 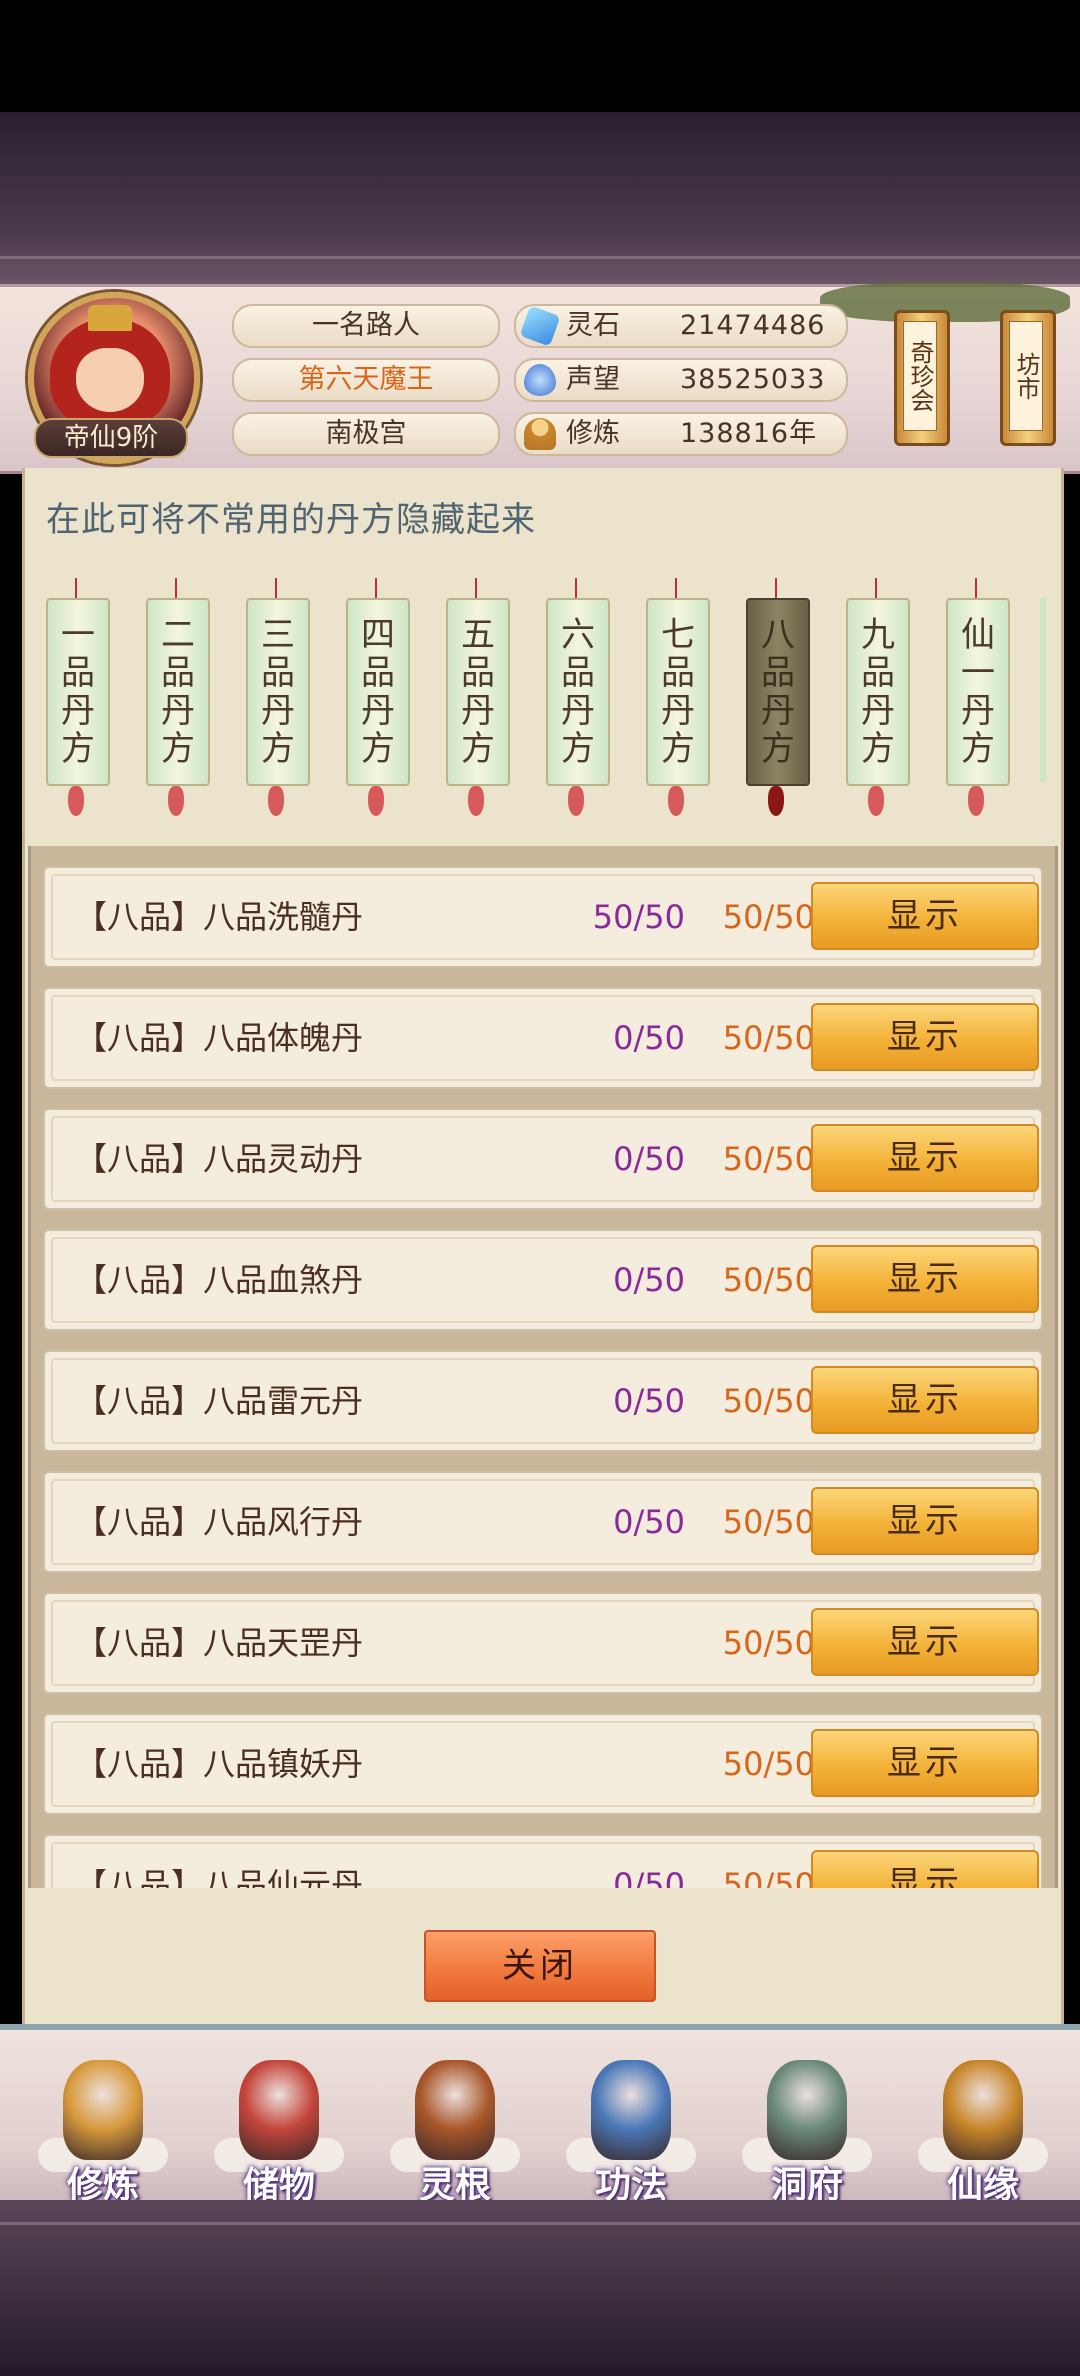 What do you see at coordinates (540, 2288) in the screenshot?
I see `background-bottom` at bounding box center [540, 2288].